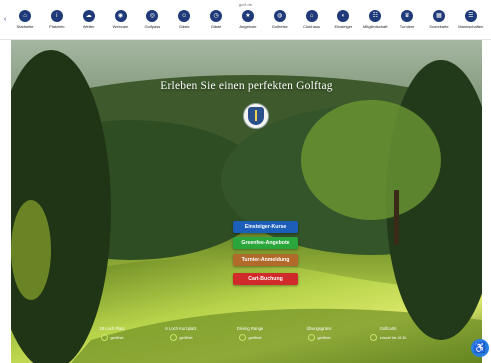 The width and height of the screenshot is (491, 363). I want to click on nav-item-startseite: ⌂ Startseite, so click(25, 19).